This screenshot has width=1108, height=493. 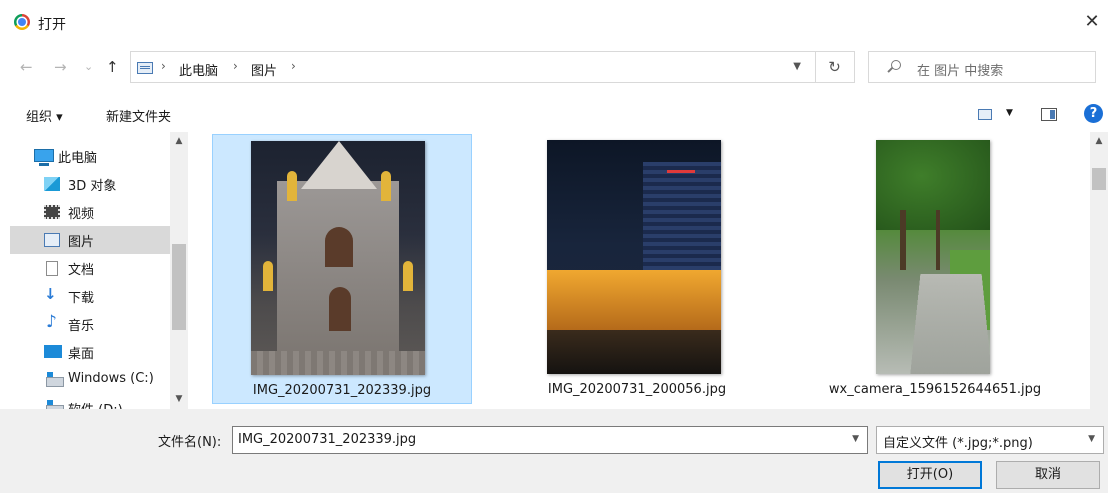 What do you see at coordinates (338, 363) in the screenshot?
I see `plaza-floor` at bounding box center [338, 363].